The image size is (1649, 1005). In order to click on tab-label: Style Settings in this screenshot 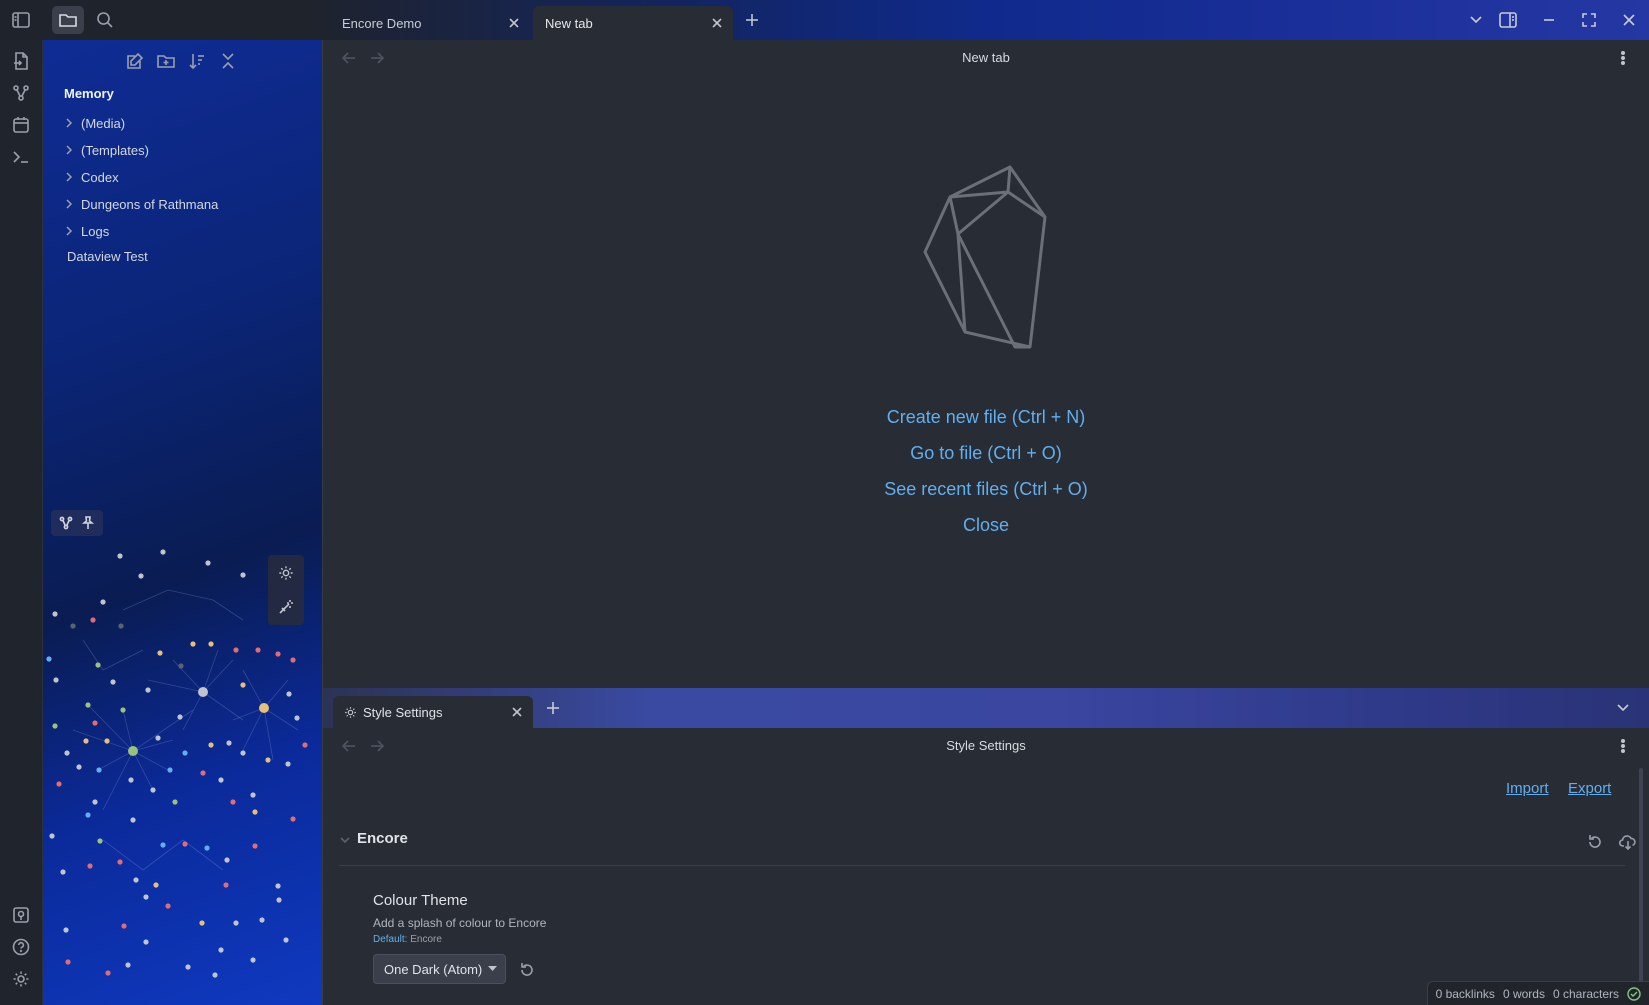, I will do `click(403, 712)`.